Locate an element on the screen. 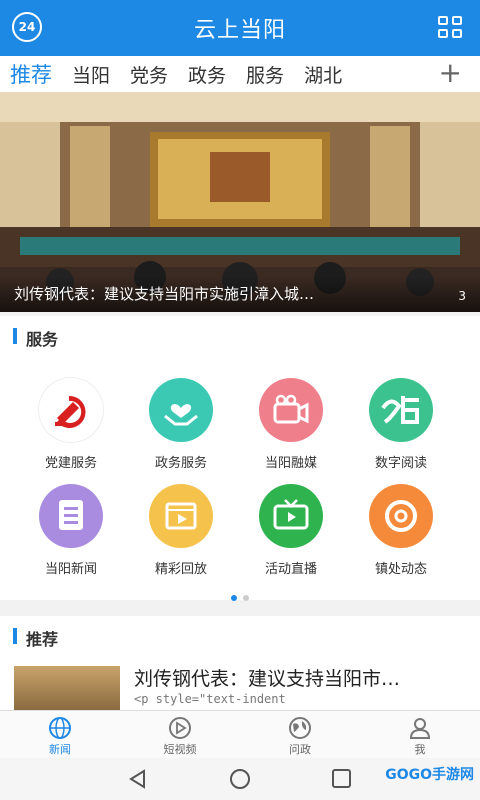  nav-label: 新闻 is located at coordinates (60, 749).